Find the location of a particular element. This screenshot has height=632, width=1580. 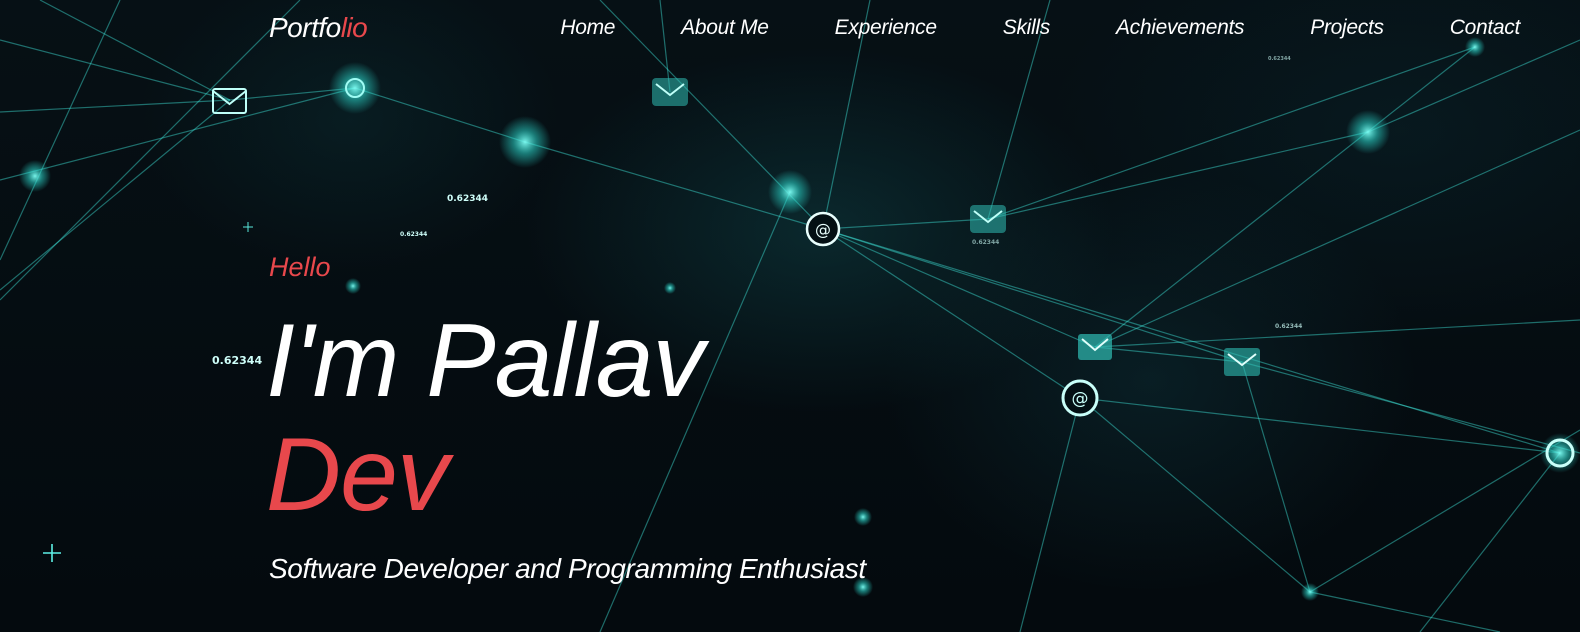

logo-accent: lio is located at coordinates (354, 27).